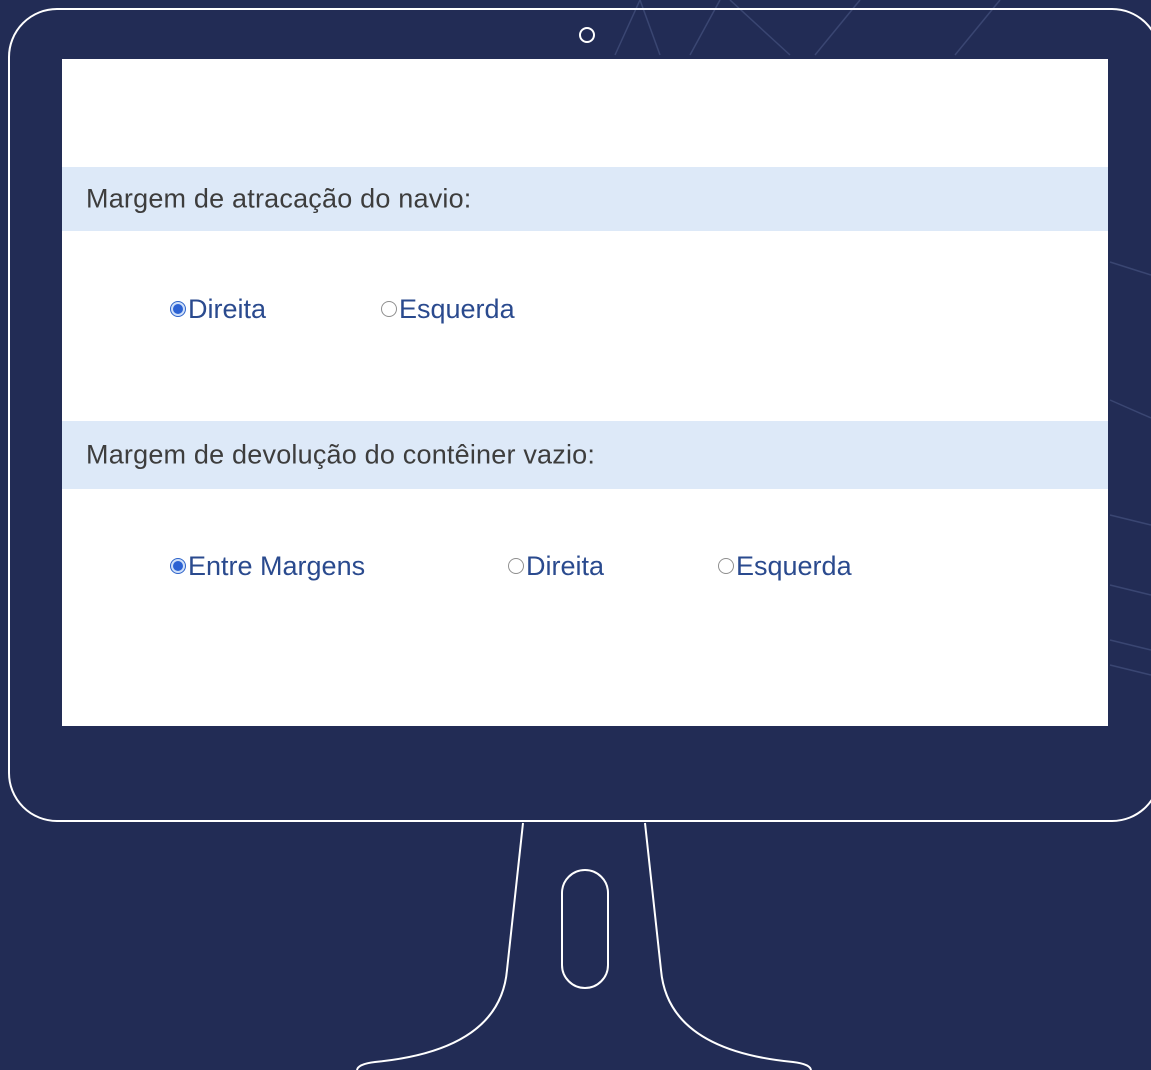 The height and width of the screenshot is (1070, 1151). Describe the element at coordinates (585, 309) in the screenshot. I see `radio-group-ship-berthing: Direita Esquerda` at that location.